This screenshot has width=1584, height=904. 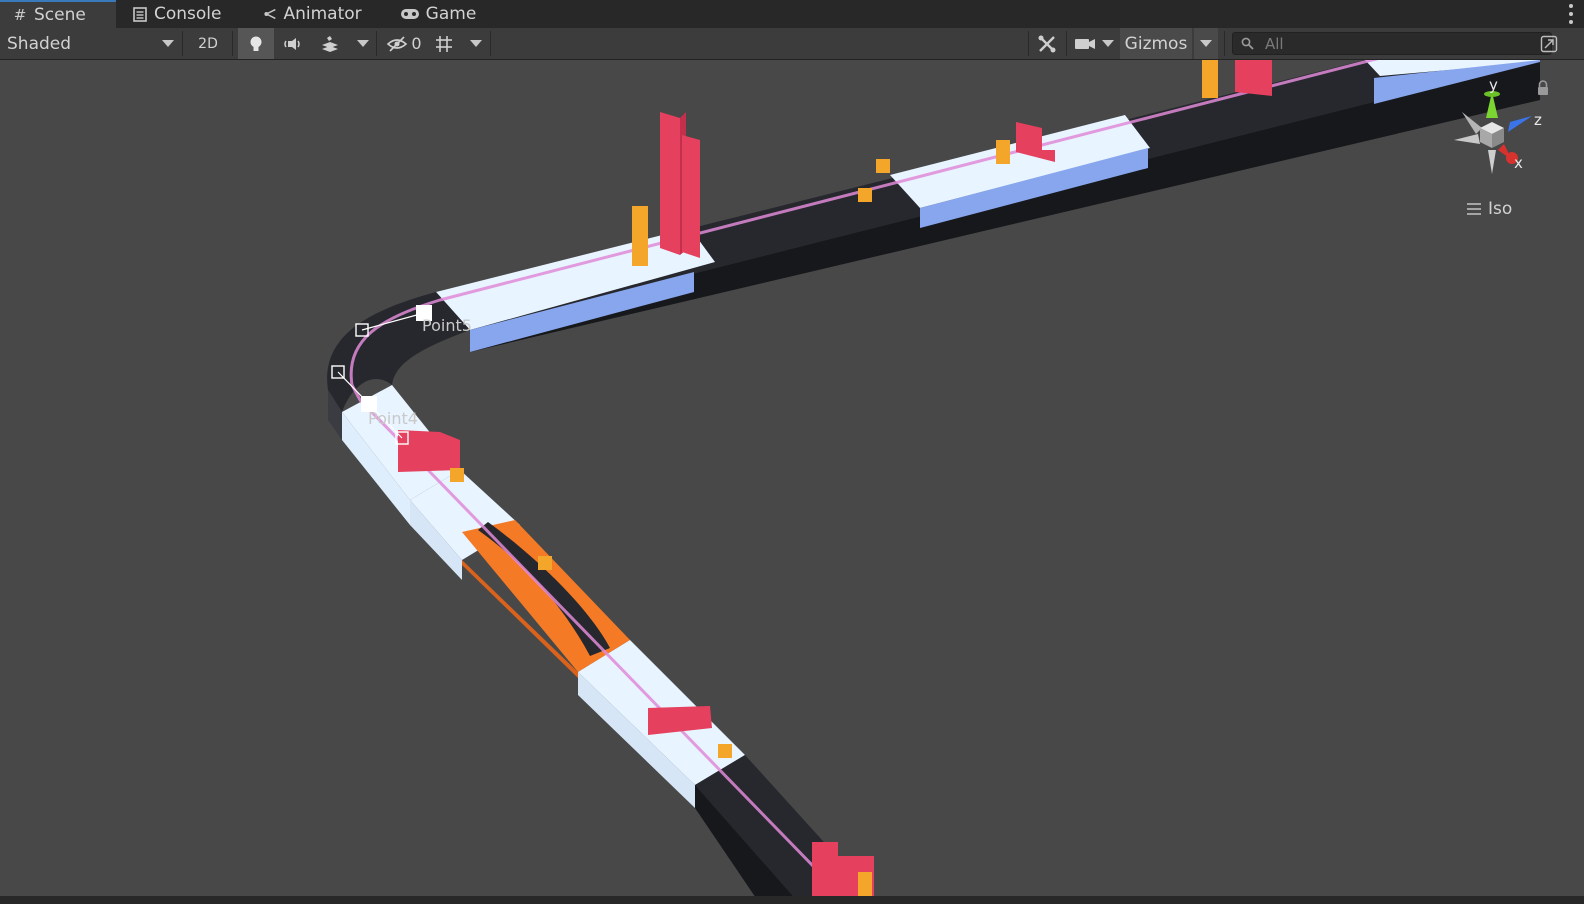 What do you see at coordinates (397, 43) in the screenshot?
I see `eye-slash-icon` at bounding box center [397, 43].